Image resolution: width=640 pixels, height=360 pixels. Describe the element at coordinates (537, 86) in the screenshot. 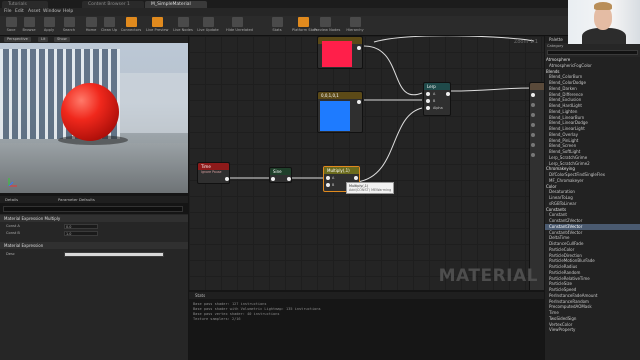

I see `material-output-title` at that location.